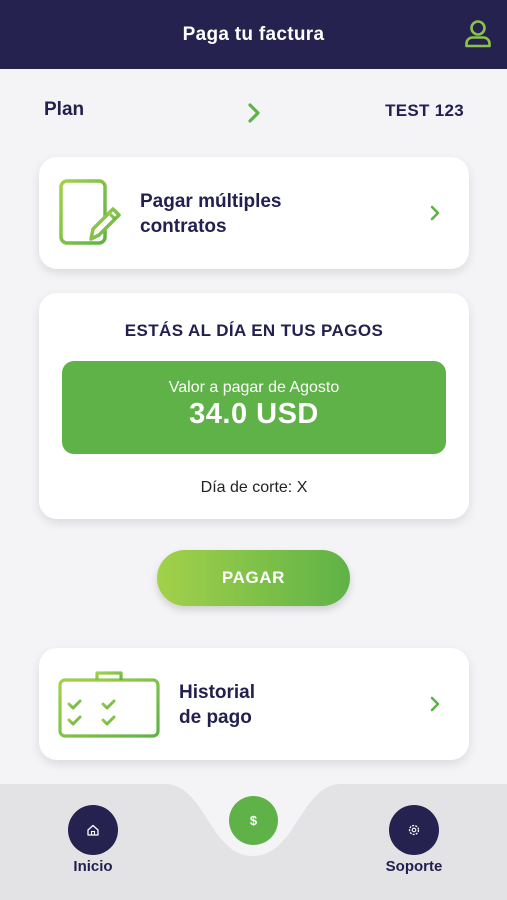  I want to click on document-edit-icon, so click(90, 212).